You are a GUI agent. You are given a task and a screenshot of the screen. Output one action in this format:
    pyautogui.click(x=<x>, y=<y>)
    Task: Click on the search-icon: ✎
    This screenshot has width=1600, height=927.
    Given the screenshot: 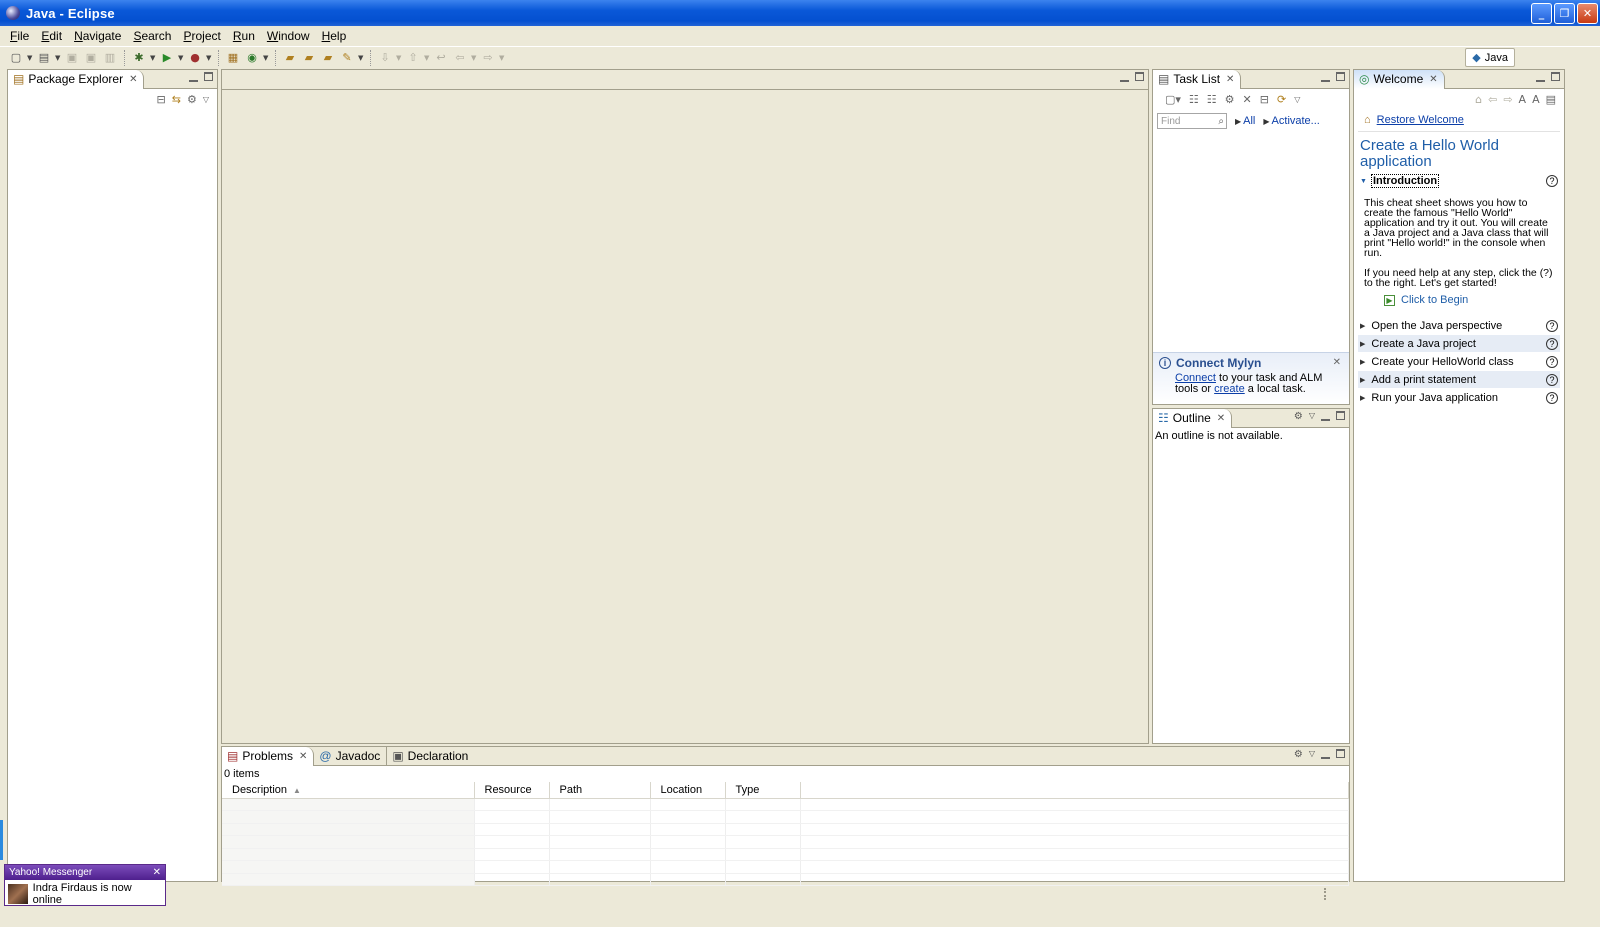 What is the action you would take?
    pyautogui.click(x=347, y=58)
    